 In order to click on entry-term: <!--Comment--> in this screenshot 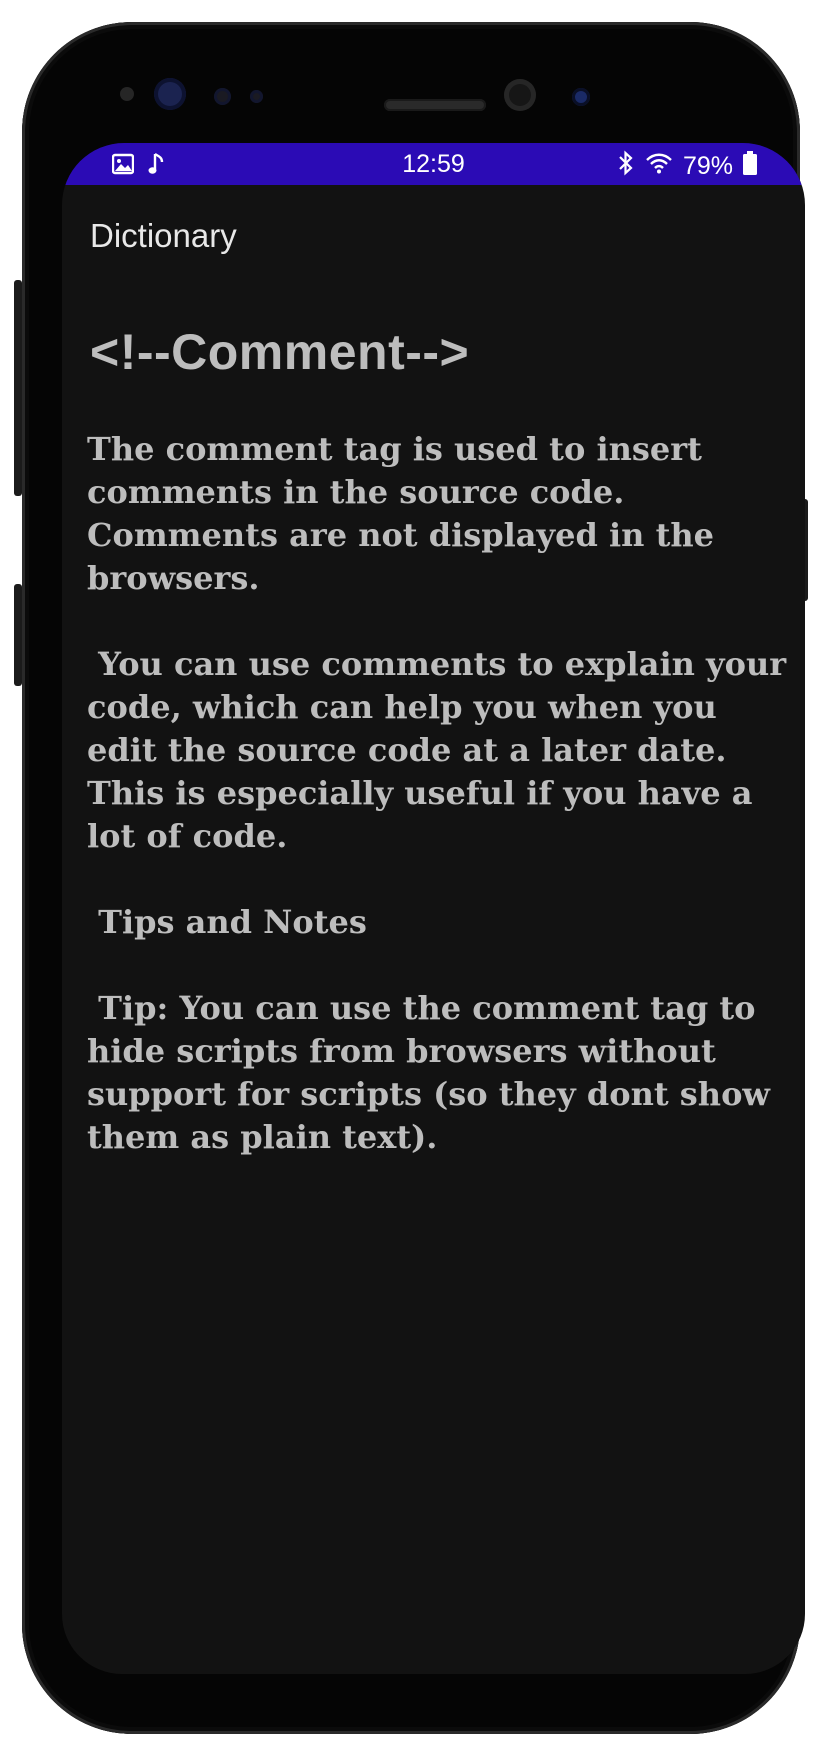, I will do `click(280, 352)`.